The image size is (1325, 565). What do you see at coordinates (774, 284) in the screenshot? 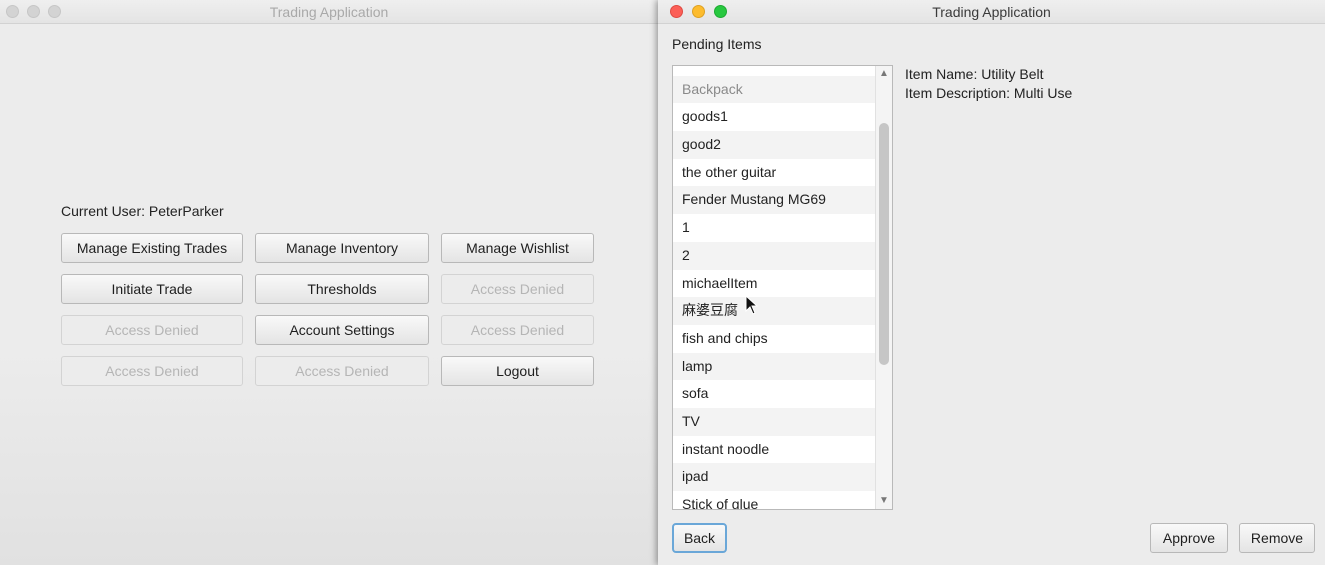
I see `list-item: michaelItem` at bounding box center [774, 284].